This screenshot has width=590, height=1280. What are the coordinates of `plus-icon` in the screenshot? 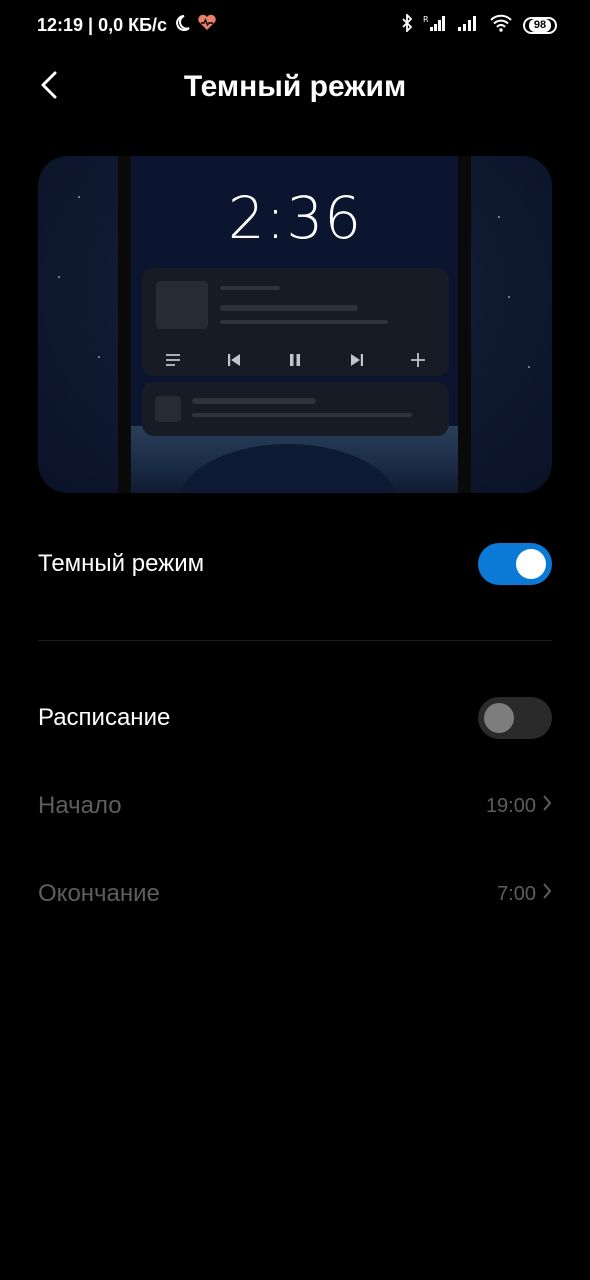 It's located at (418, 360).